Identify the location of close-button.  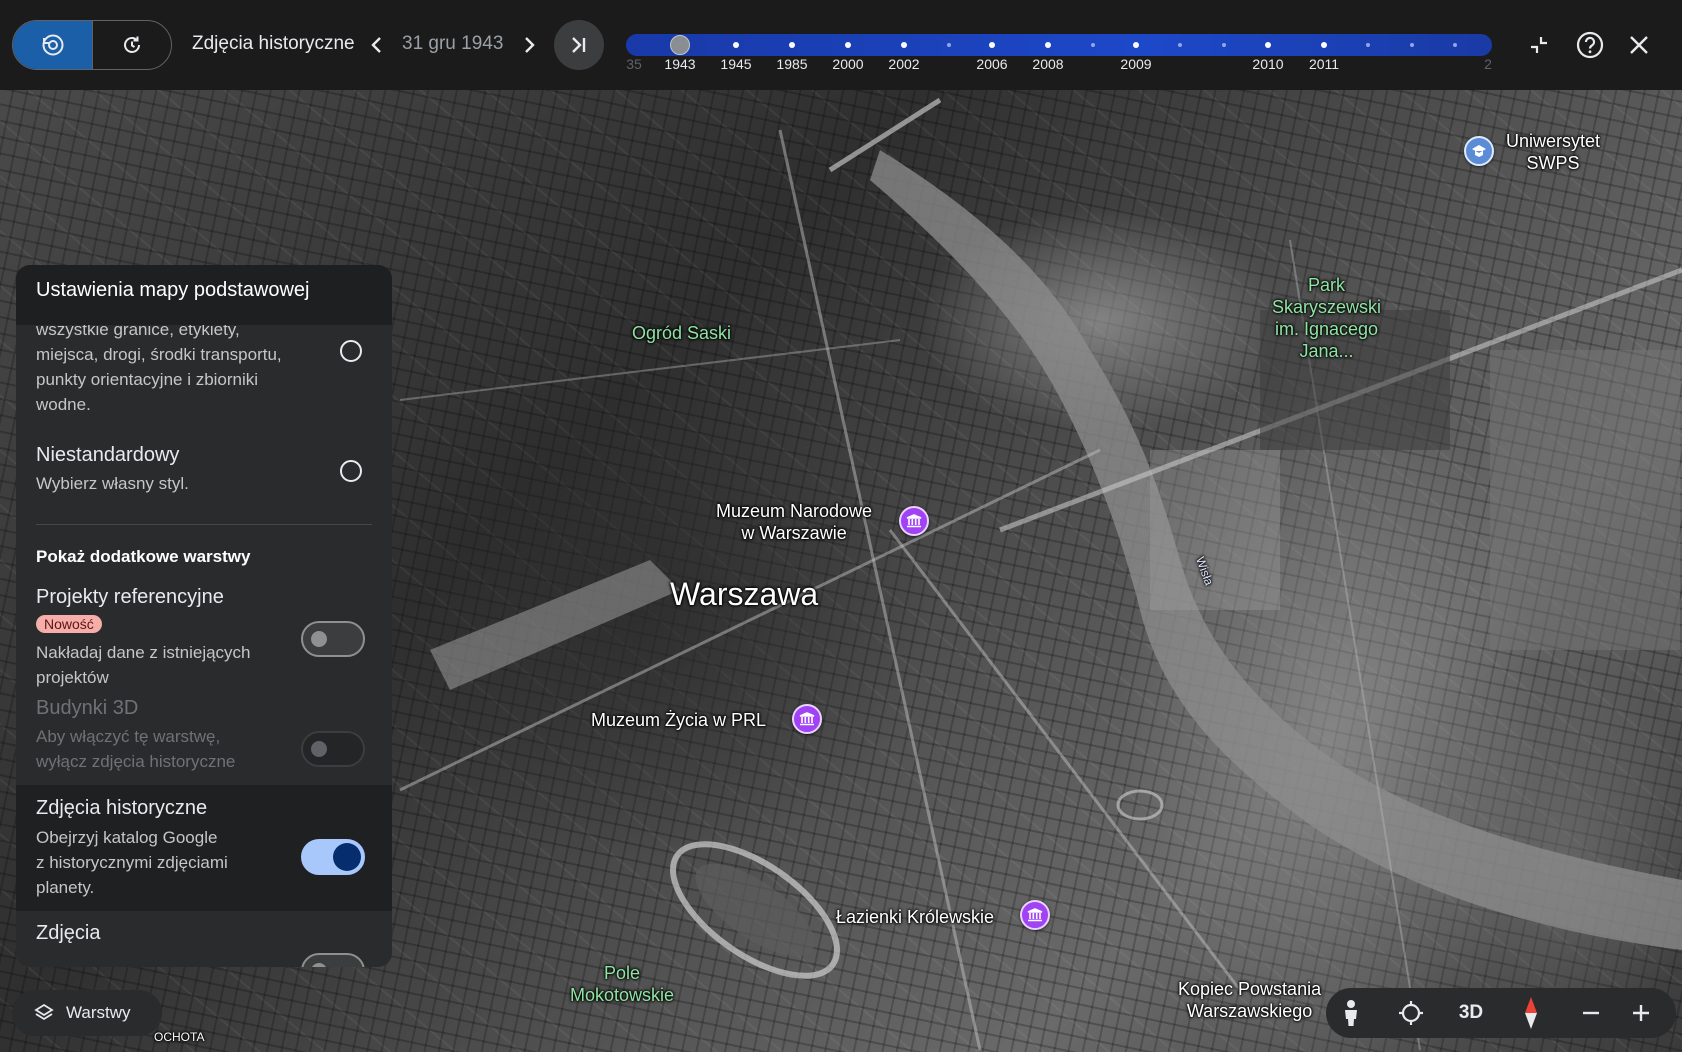
(1639, 45).